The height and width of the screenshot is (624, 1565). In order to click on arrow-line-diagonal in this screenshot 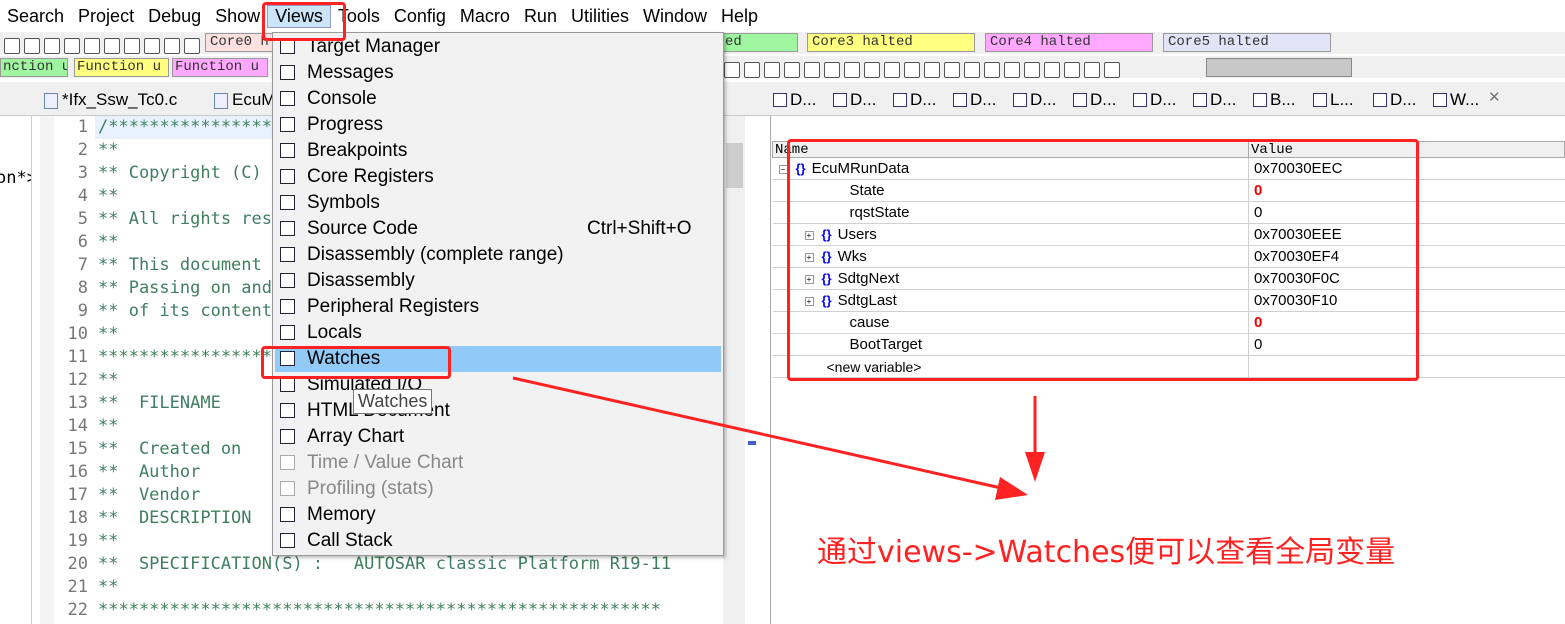, I will do `click(761, 434)`.